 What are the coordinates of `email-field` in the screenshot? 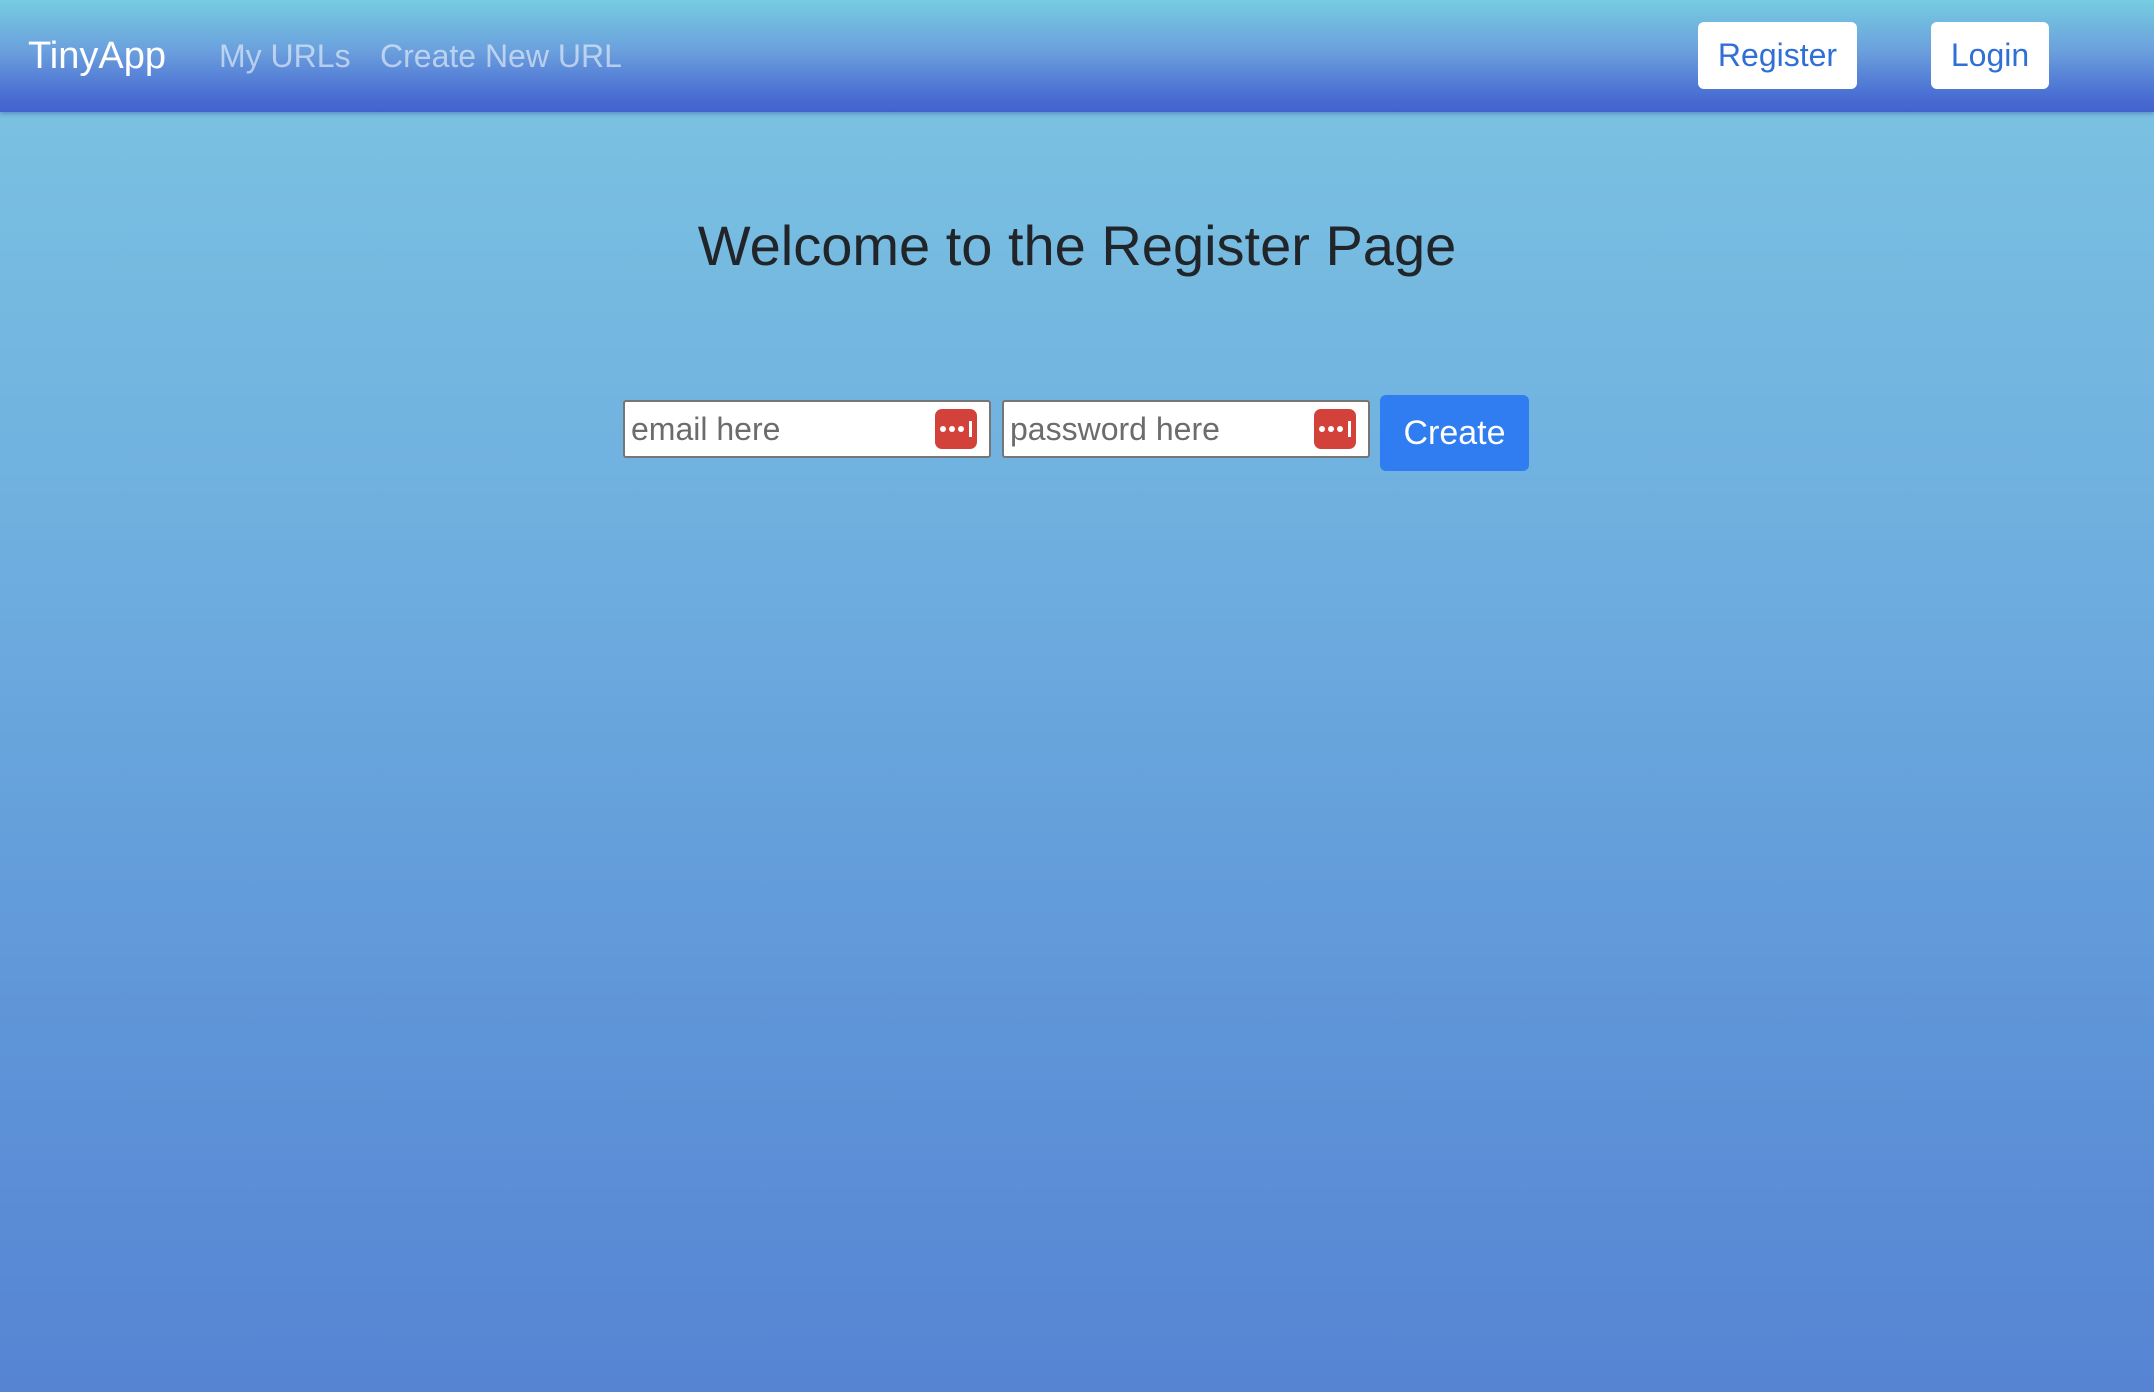 It's located at (776, 429).